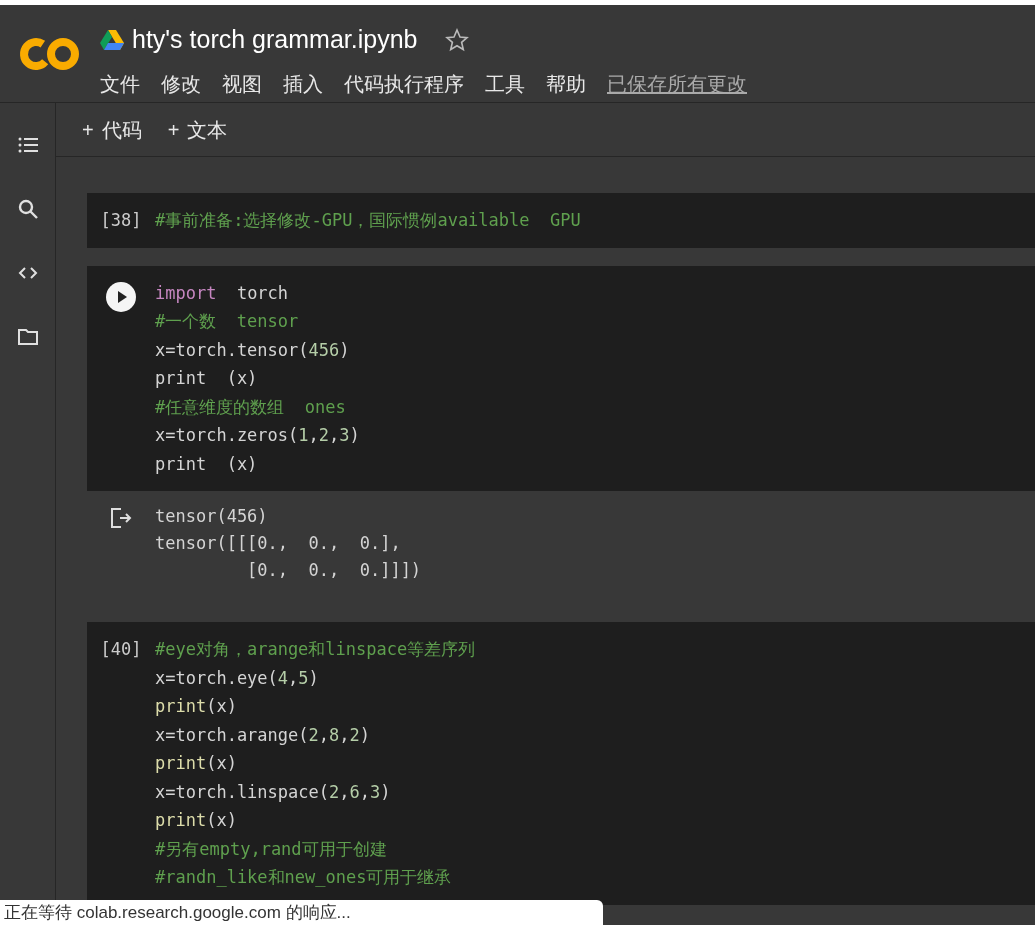  Describe the element at coordinates (278, 543) in the screenshot. I see `output-line: tensor([[[0., 0., 0.],` at that location.